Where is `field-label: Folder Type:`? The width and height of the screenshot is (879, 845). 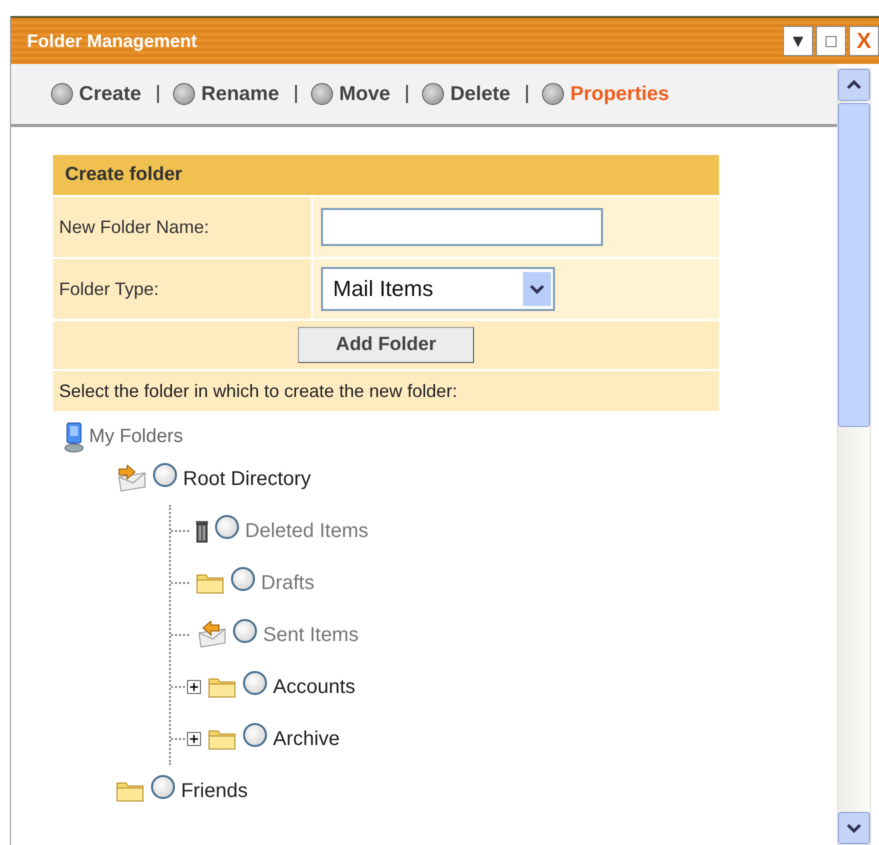
field-label: Folder Type: is located at coordinates (182, 289).